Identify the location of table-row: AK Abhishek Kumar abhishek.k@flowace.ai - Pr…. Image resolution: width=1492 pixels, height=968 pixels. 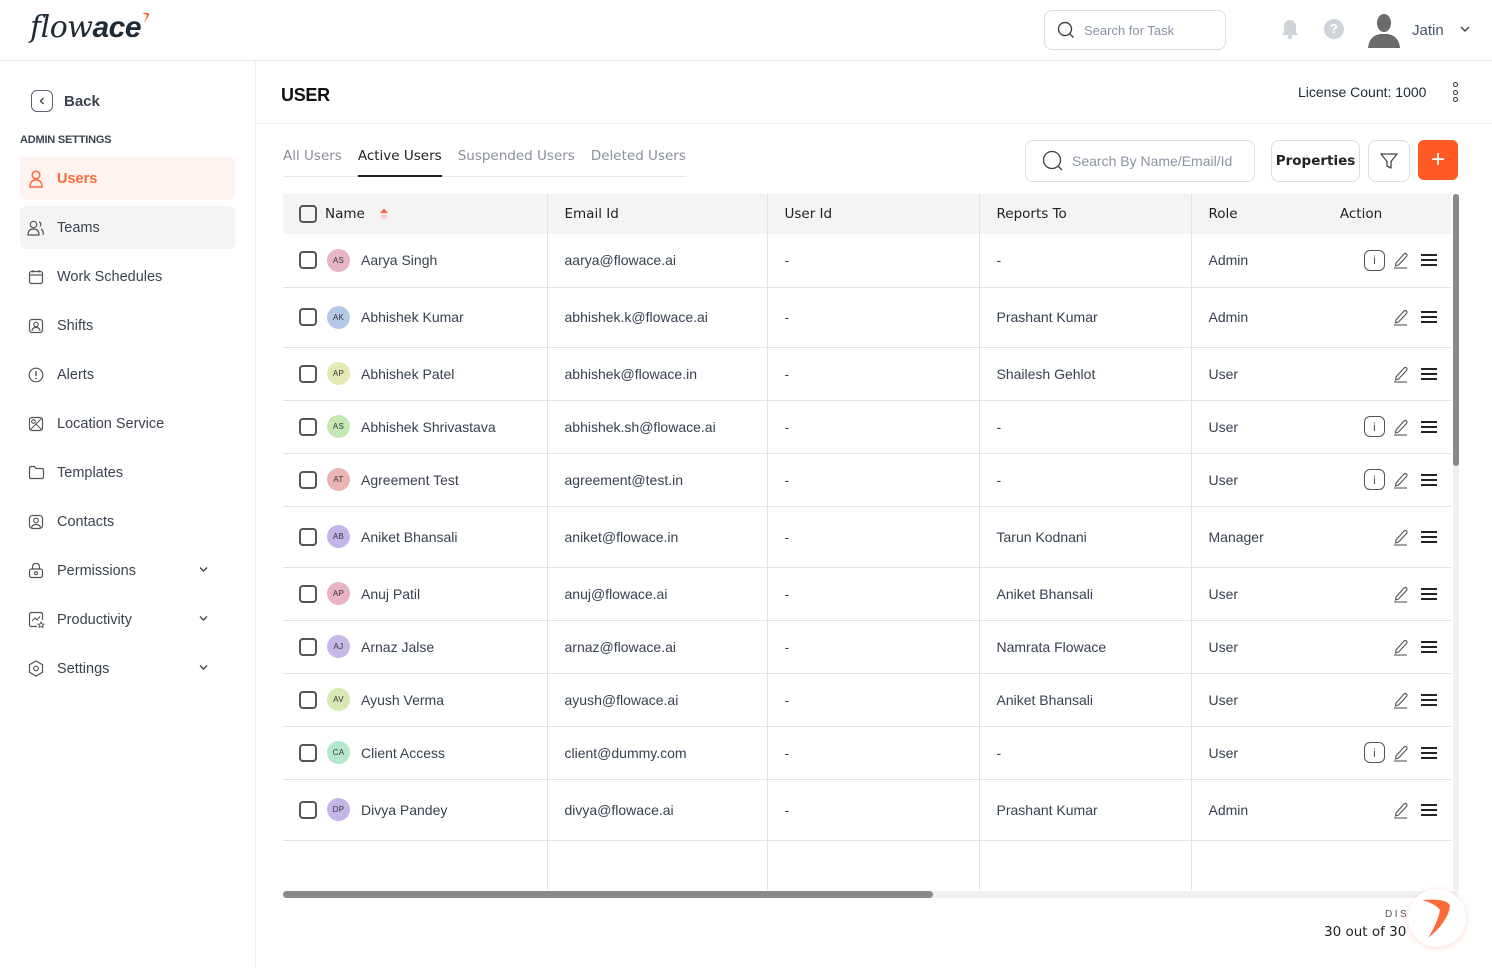
(867, 317).